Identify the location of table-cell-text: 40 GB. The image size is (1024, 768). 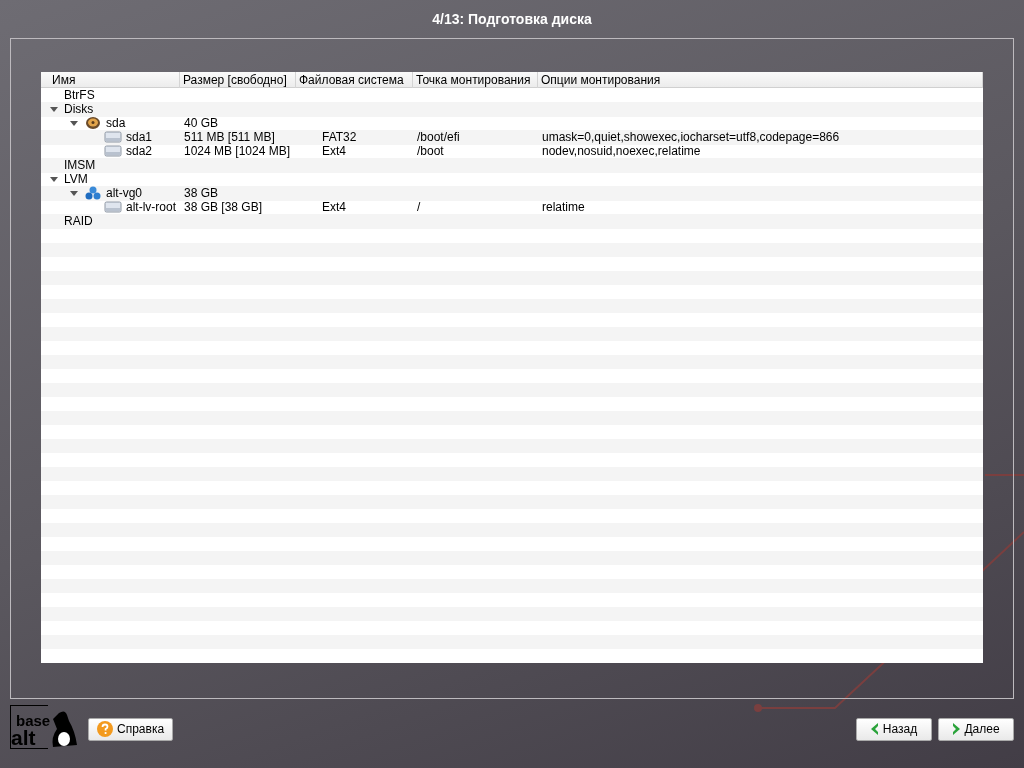
(201, 123).